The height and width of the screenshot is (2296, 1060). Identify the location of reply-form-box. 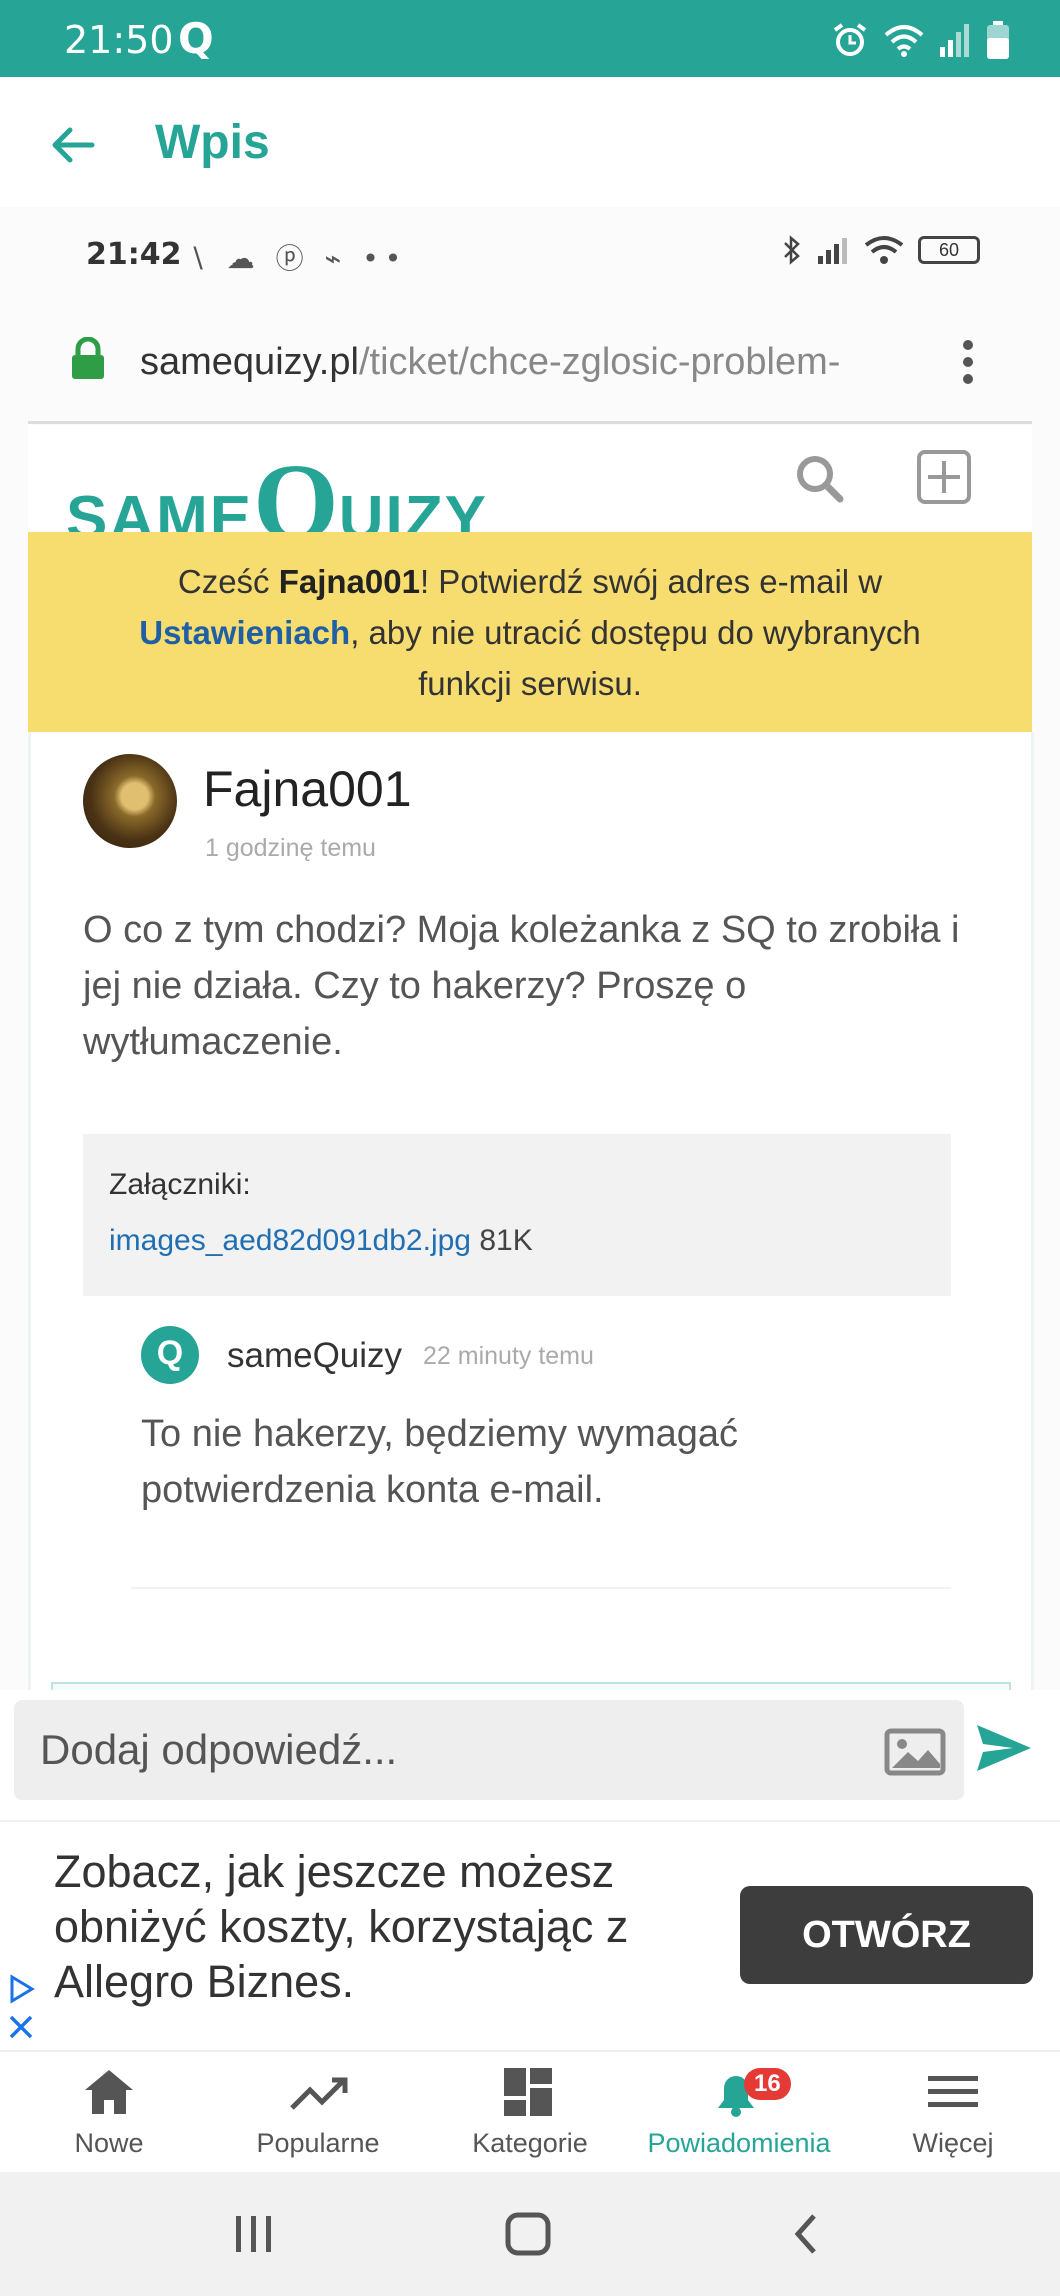
(531, 1686).